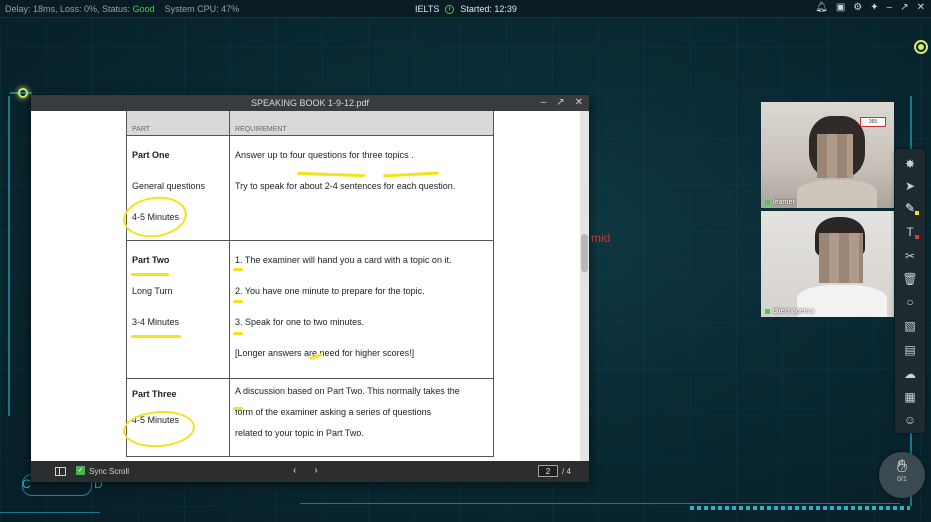 The image size is (931, 522). What do you see at coordinates (873, 122) in the screenshot?
I see `logo-badge: 365` at bounding box center [873, 122].